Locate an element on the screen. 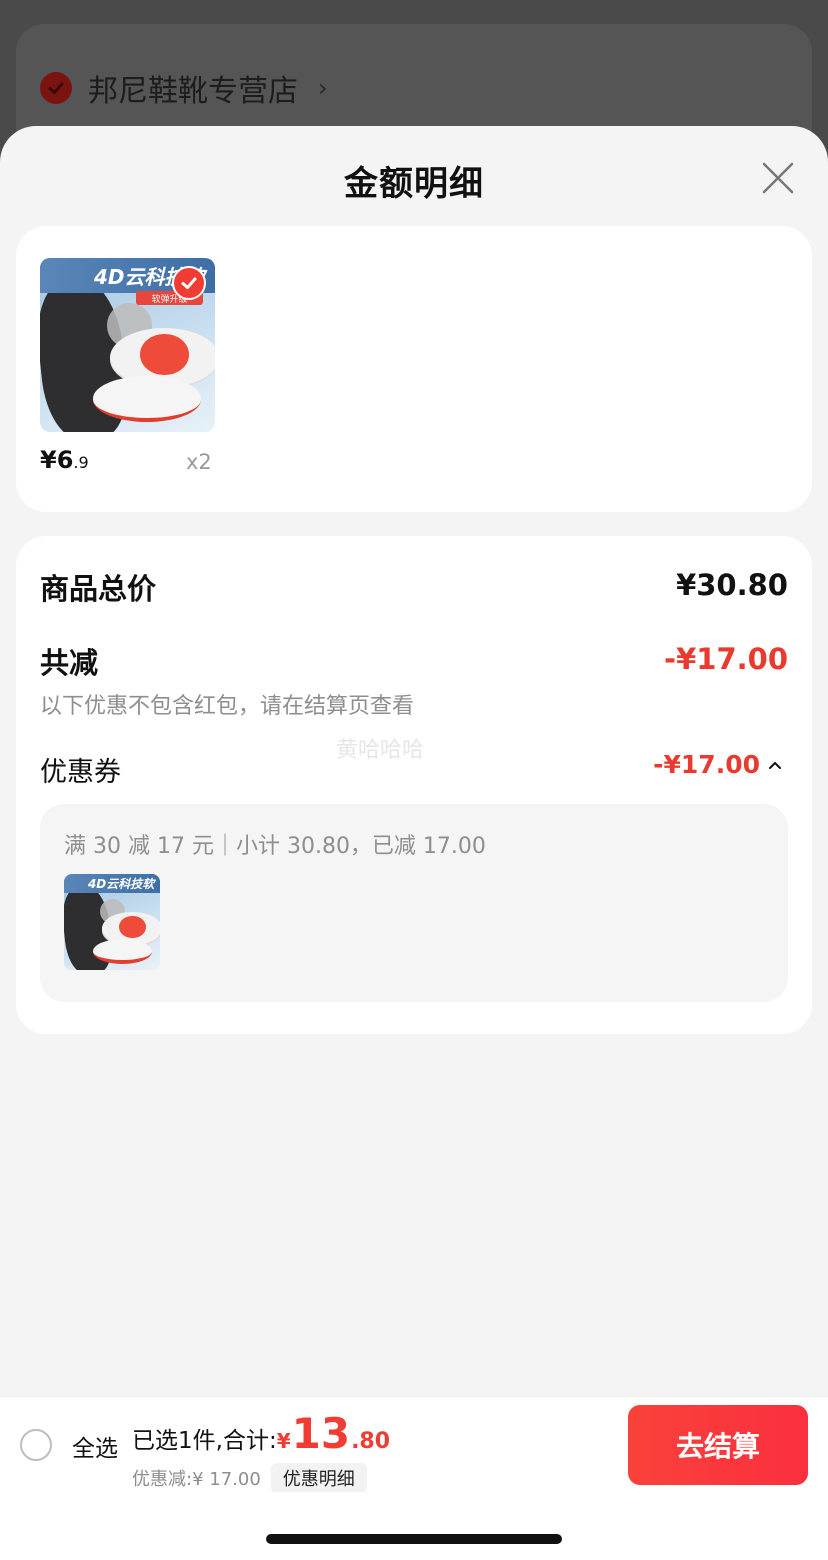  home-indicator-area is located at coordinates (414, 1526).